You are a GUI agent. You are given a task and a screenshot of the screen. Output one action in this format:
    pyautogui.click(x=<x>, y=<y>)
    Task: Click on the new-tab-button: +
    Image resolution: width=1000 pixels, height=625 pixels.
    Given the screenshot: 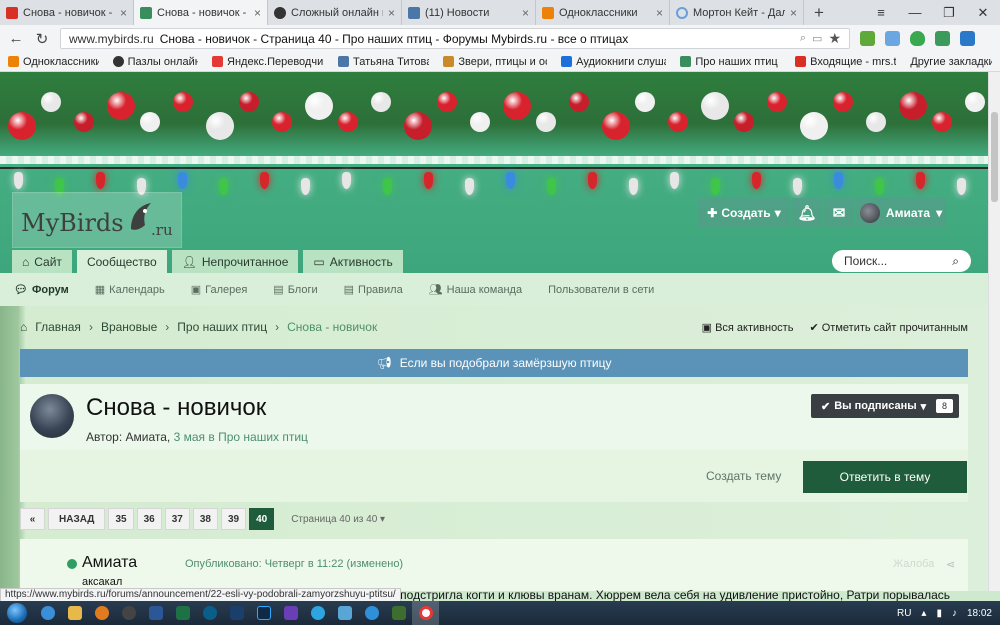 What is the action you would take?
    pyautogui.click(x=819, y=12)
    